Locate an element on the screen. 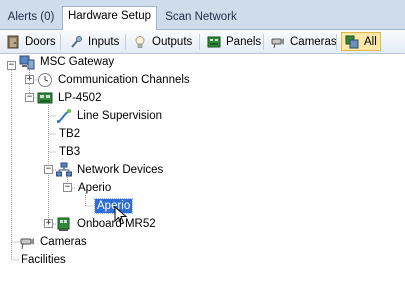  tab-alerts: Alerts (0) is located at coordinates (31, 19).